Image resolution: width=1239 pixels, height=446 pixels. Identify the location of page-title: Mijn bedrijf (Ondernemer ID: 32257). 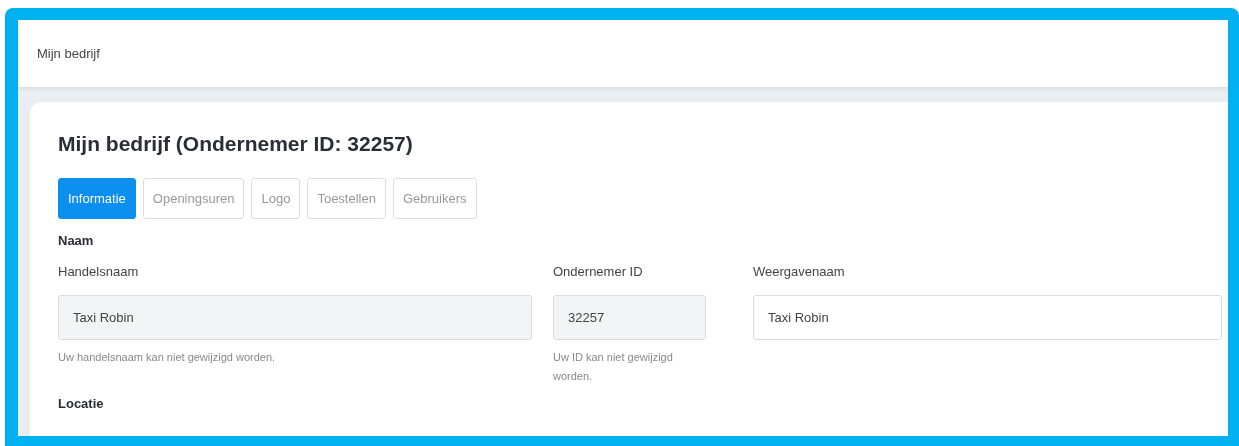
(236, 144).